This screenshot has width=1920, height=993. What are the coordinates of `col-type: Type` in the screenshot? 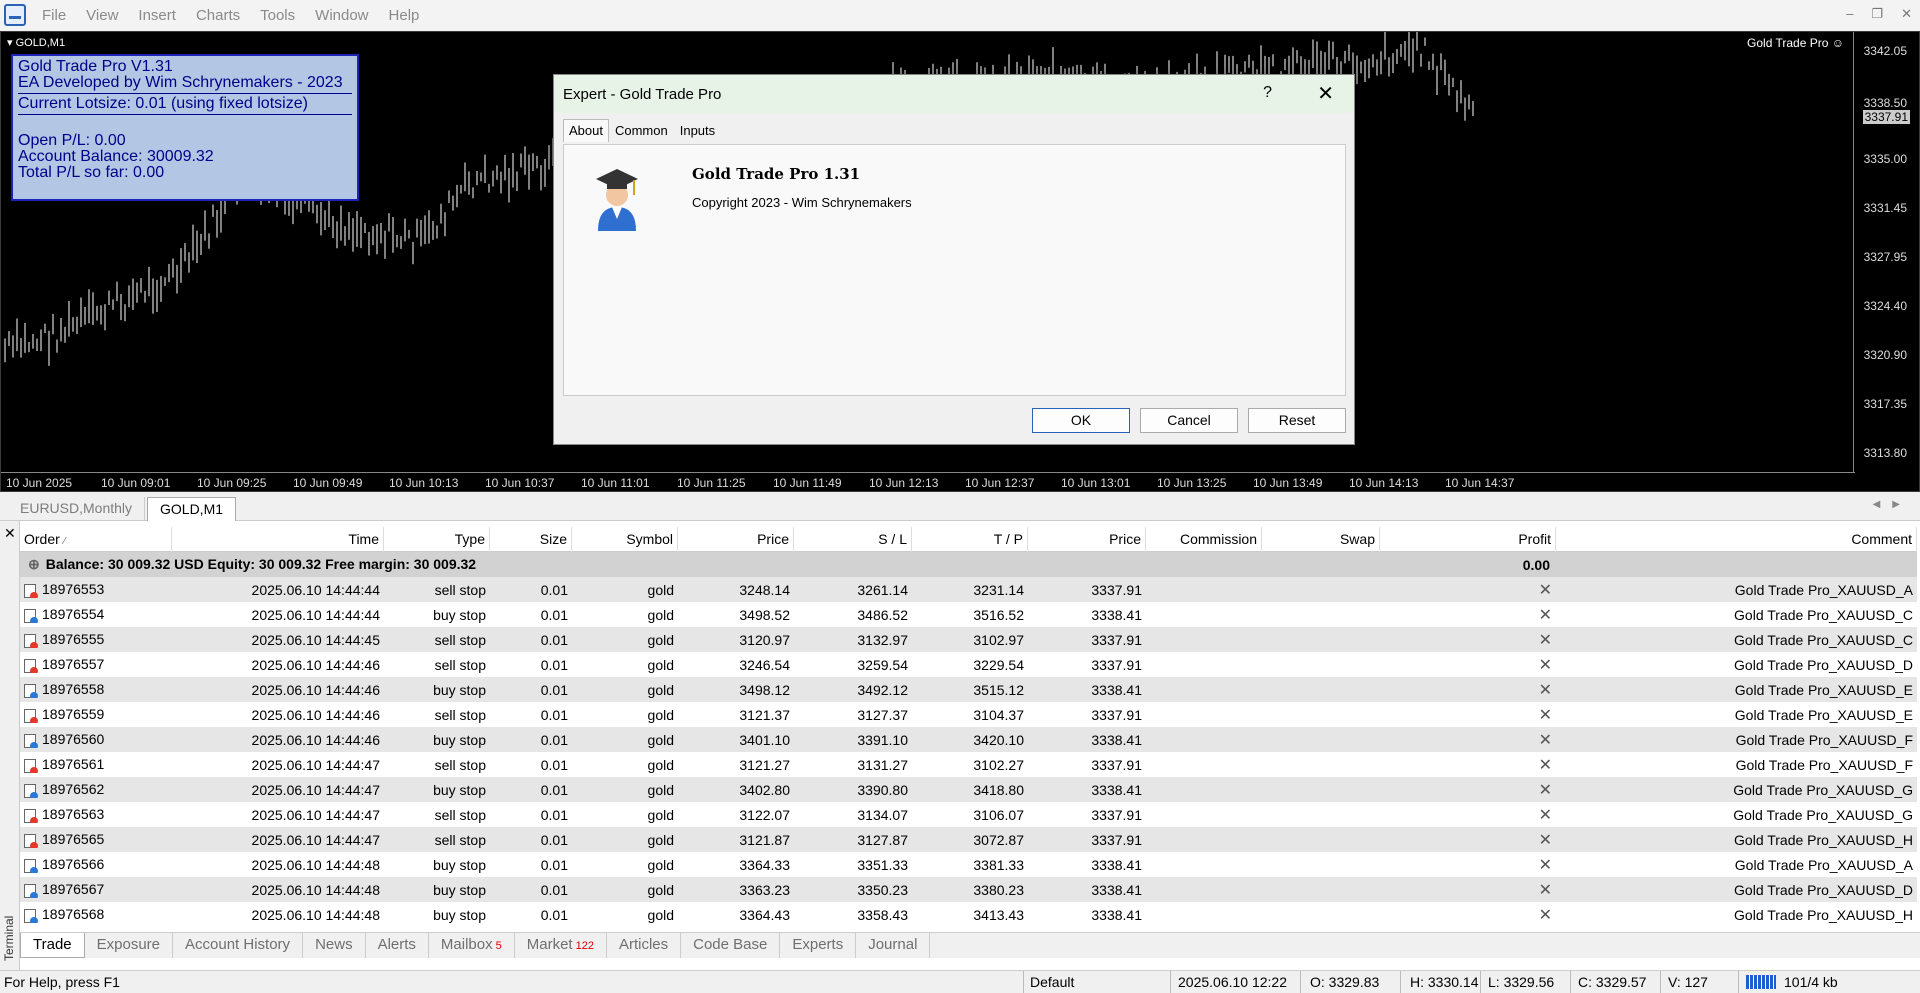 It's located at (437, 539).